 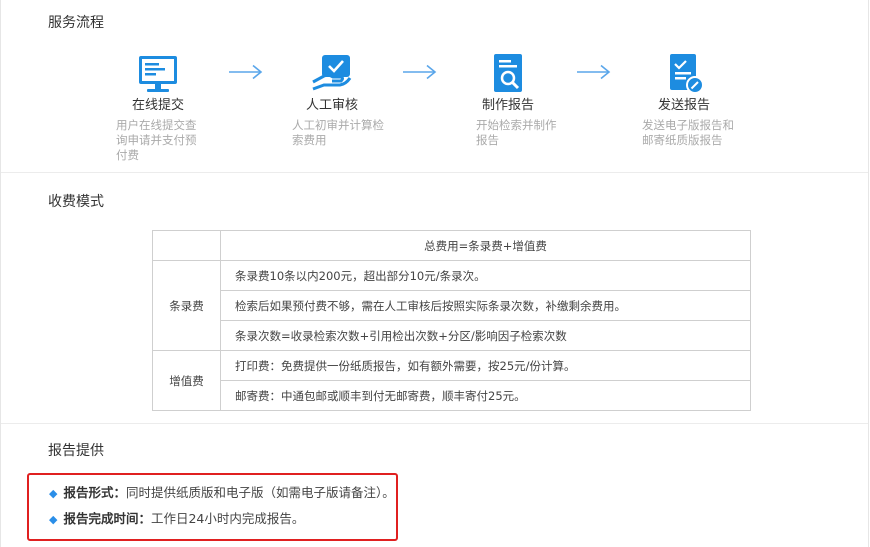 I want to click on section-title-fee: 收费模式, so click(x=76, y=202).